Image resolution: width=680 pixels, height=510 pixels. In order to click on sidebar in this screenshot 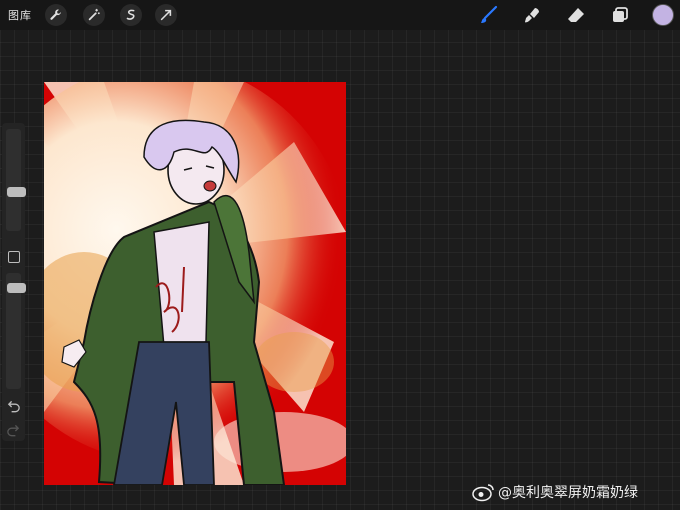, I will do `click(14, 282)`.